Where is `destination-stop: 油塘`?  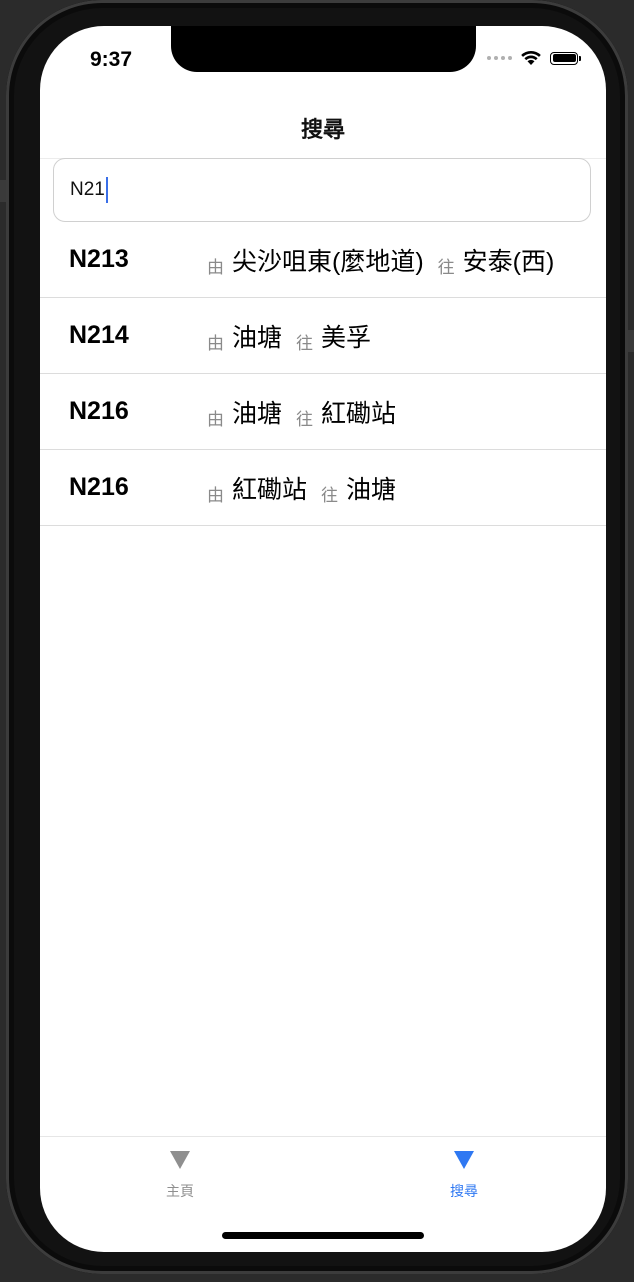 destination-stop: 油塘 is located at coordinates (371, 489).